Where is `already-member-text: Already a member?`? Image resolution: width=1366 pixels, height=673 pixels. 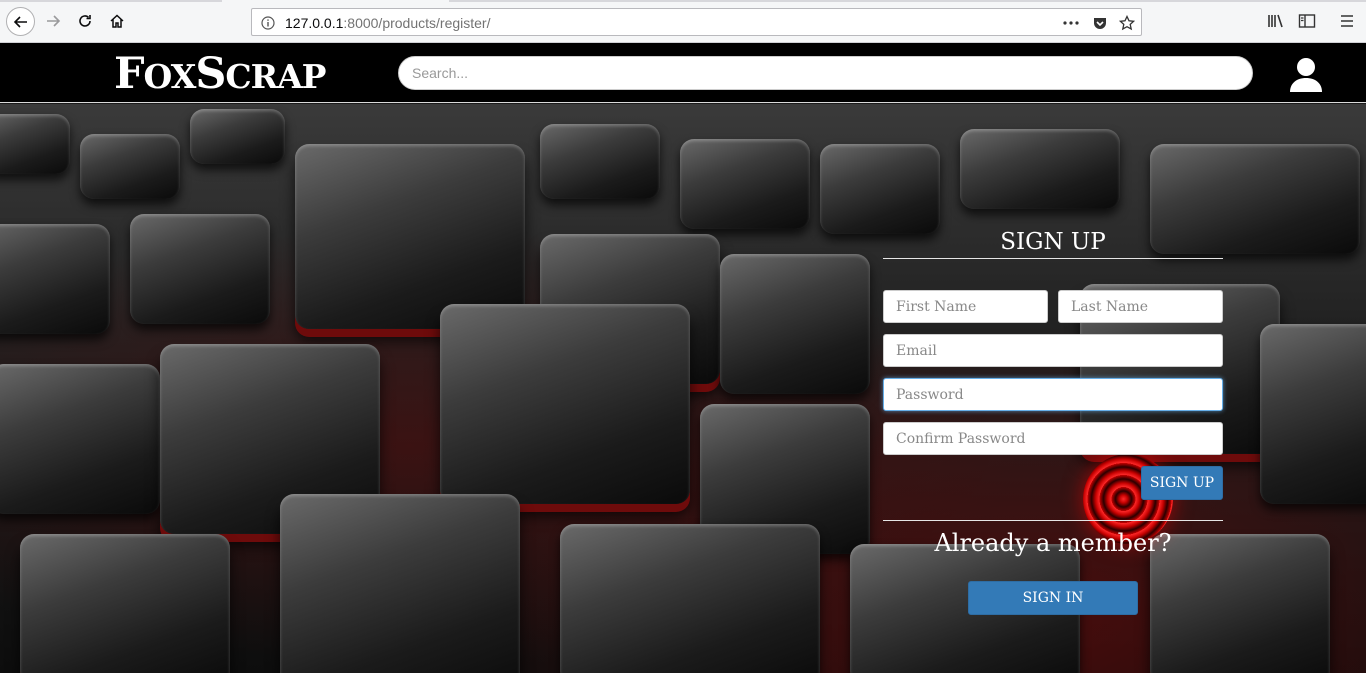
already-member-text: Already a member? is located at coordinates (1053, 543).